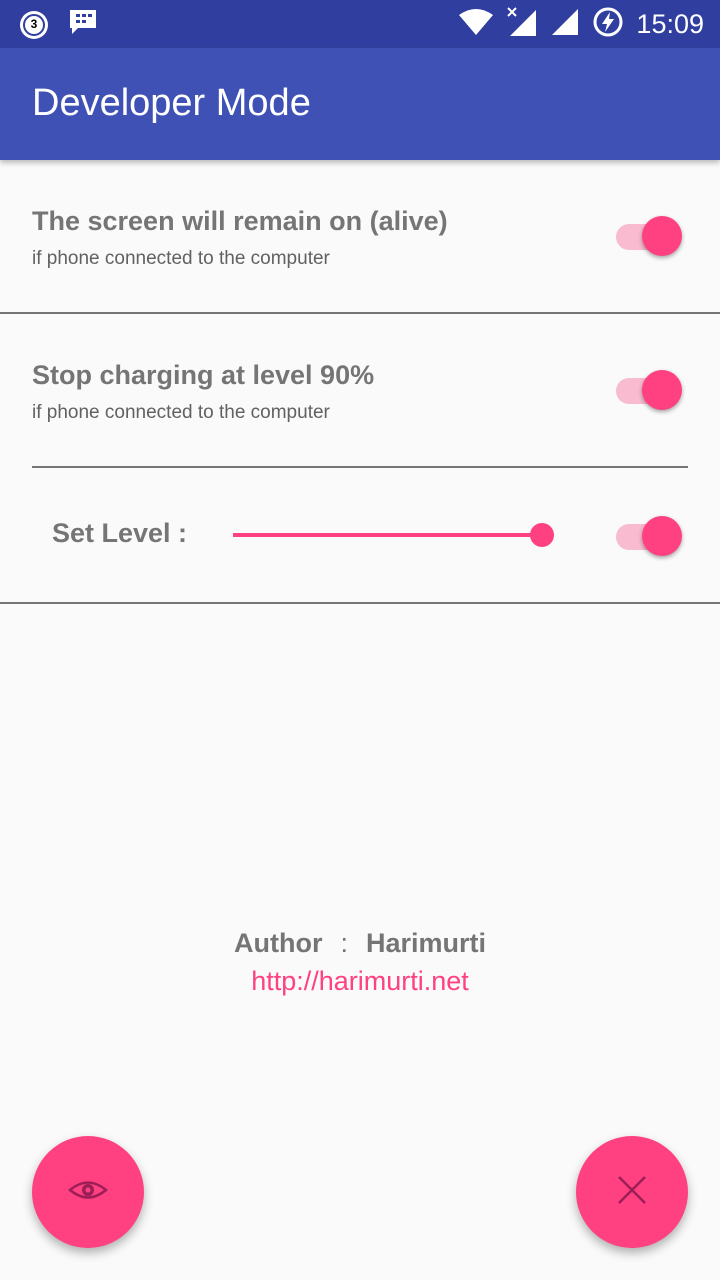 The image size is (720, 1280). I want to click on author-label: Author, so click(278, 943).